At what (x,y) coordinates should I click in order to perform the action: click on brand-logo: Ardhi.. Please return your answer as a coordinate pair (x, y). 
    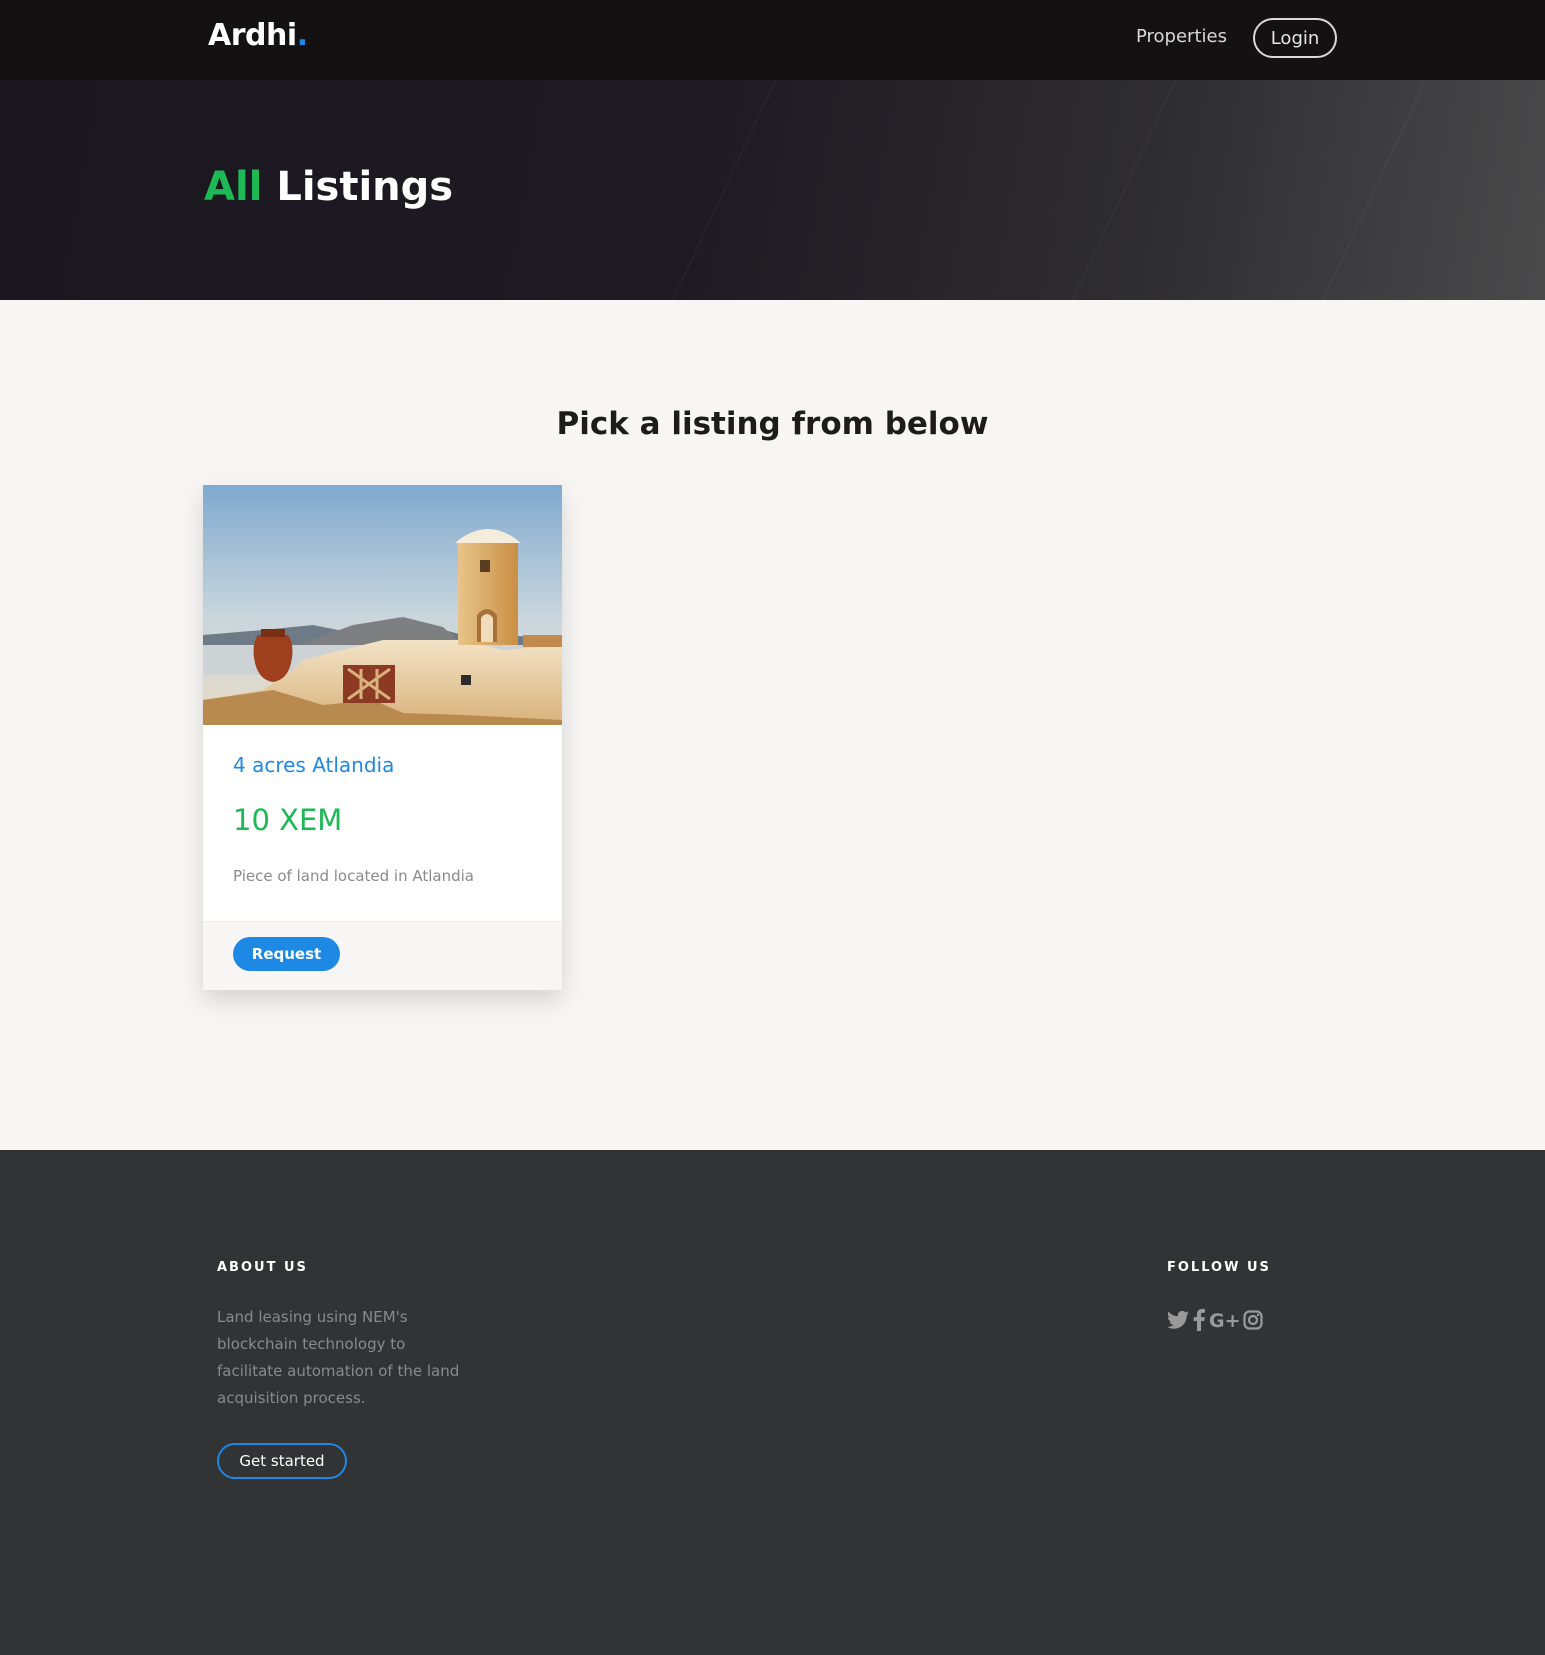
    Looking at the image, I should click on (258, 35).